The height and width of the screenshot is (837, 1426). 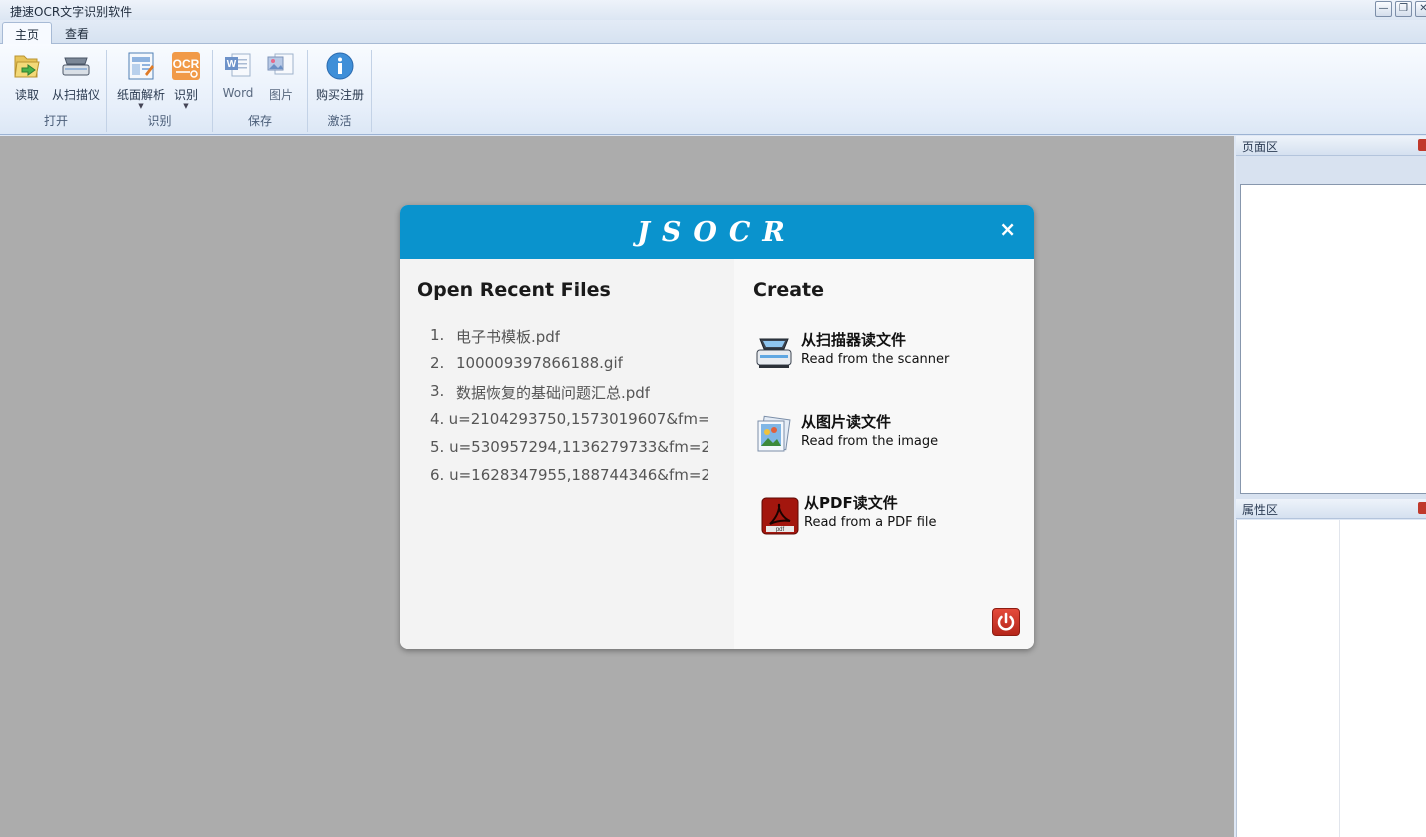 What do you see at coordinates (77, 33) in the screenshot?
I see `tab-view: 查看` at bounding box center [77, 33].